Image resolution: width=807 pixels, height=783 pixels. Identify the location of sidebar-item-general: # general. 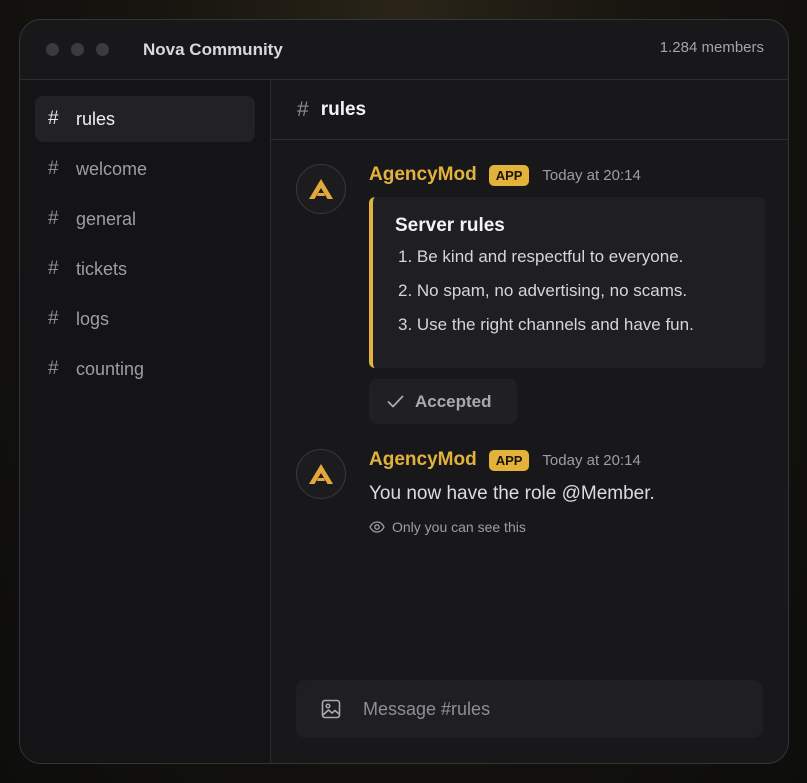
(145, 219).